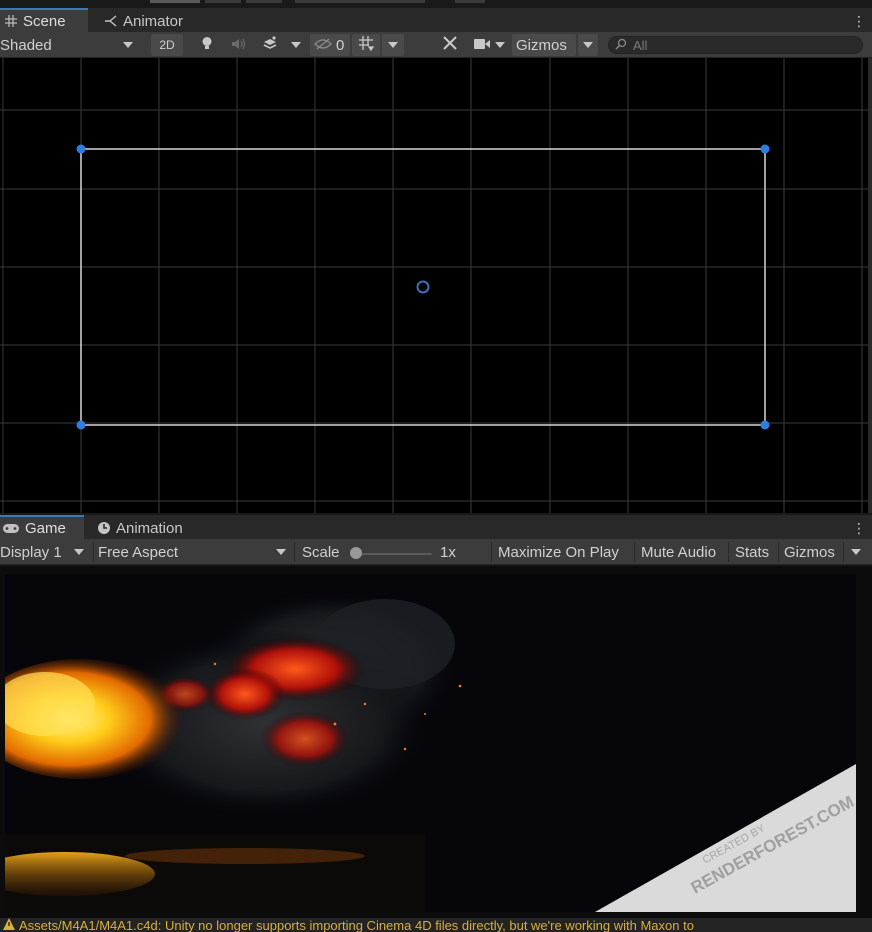 This screenshot has width=872, height=932. What do you see at coordinates (323, 45) in the screenshot?
I see `eye-hidden-icon` at bounding box center [323, 45].